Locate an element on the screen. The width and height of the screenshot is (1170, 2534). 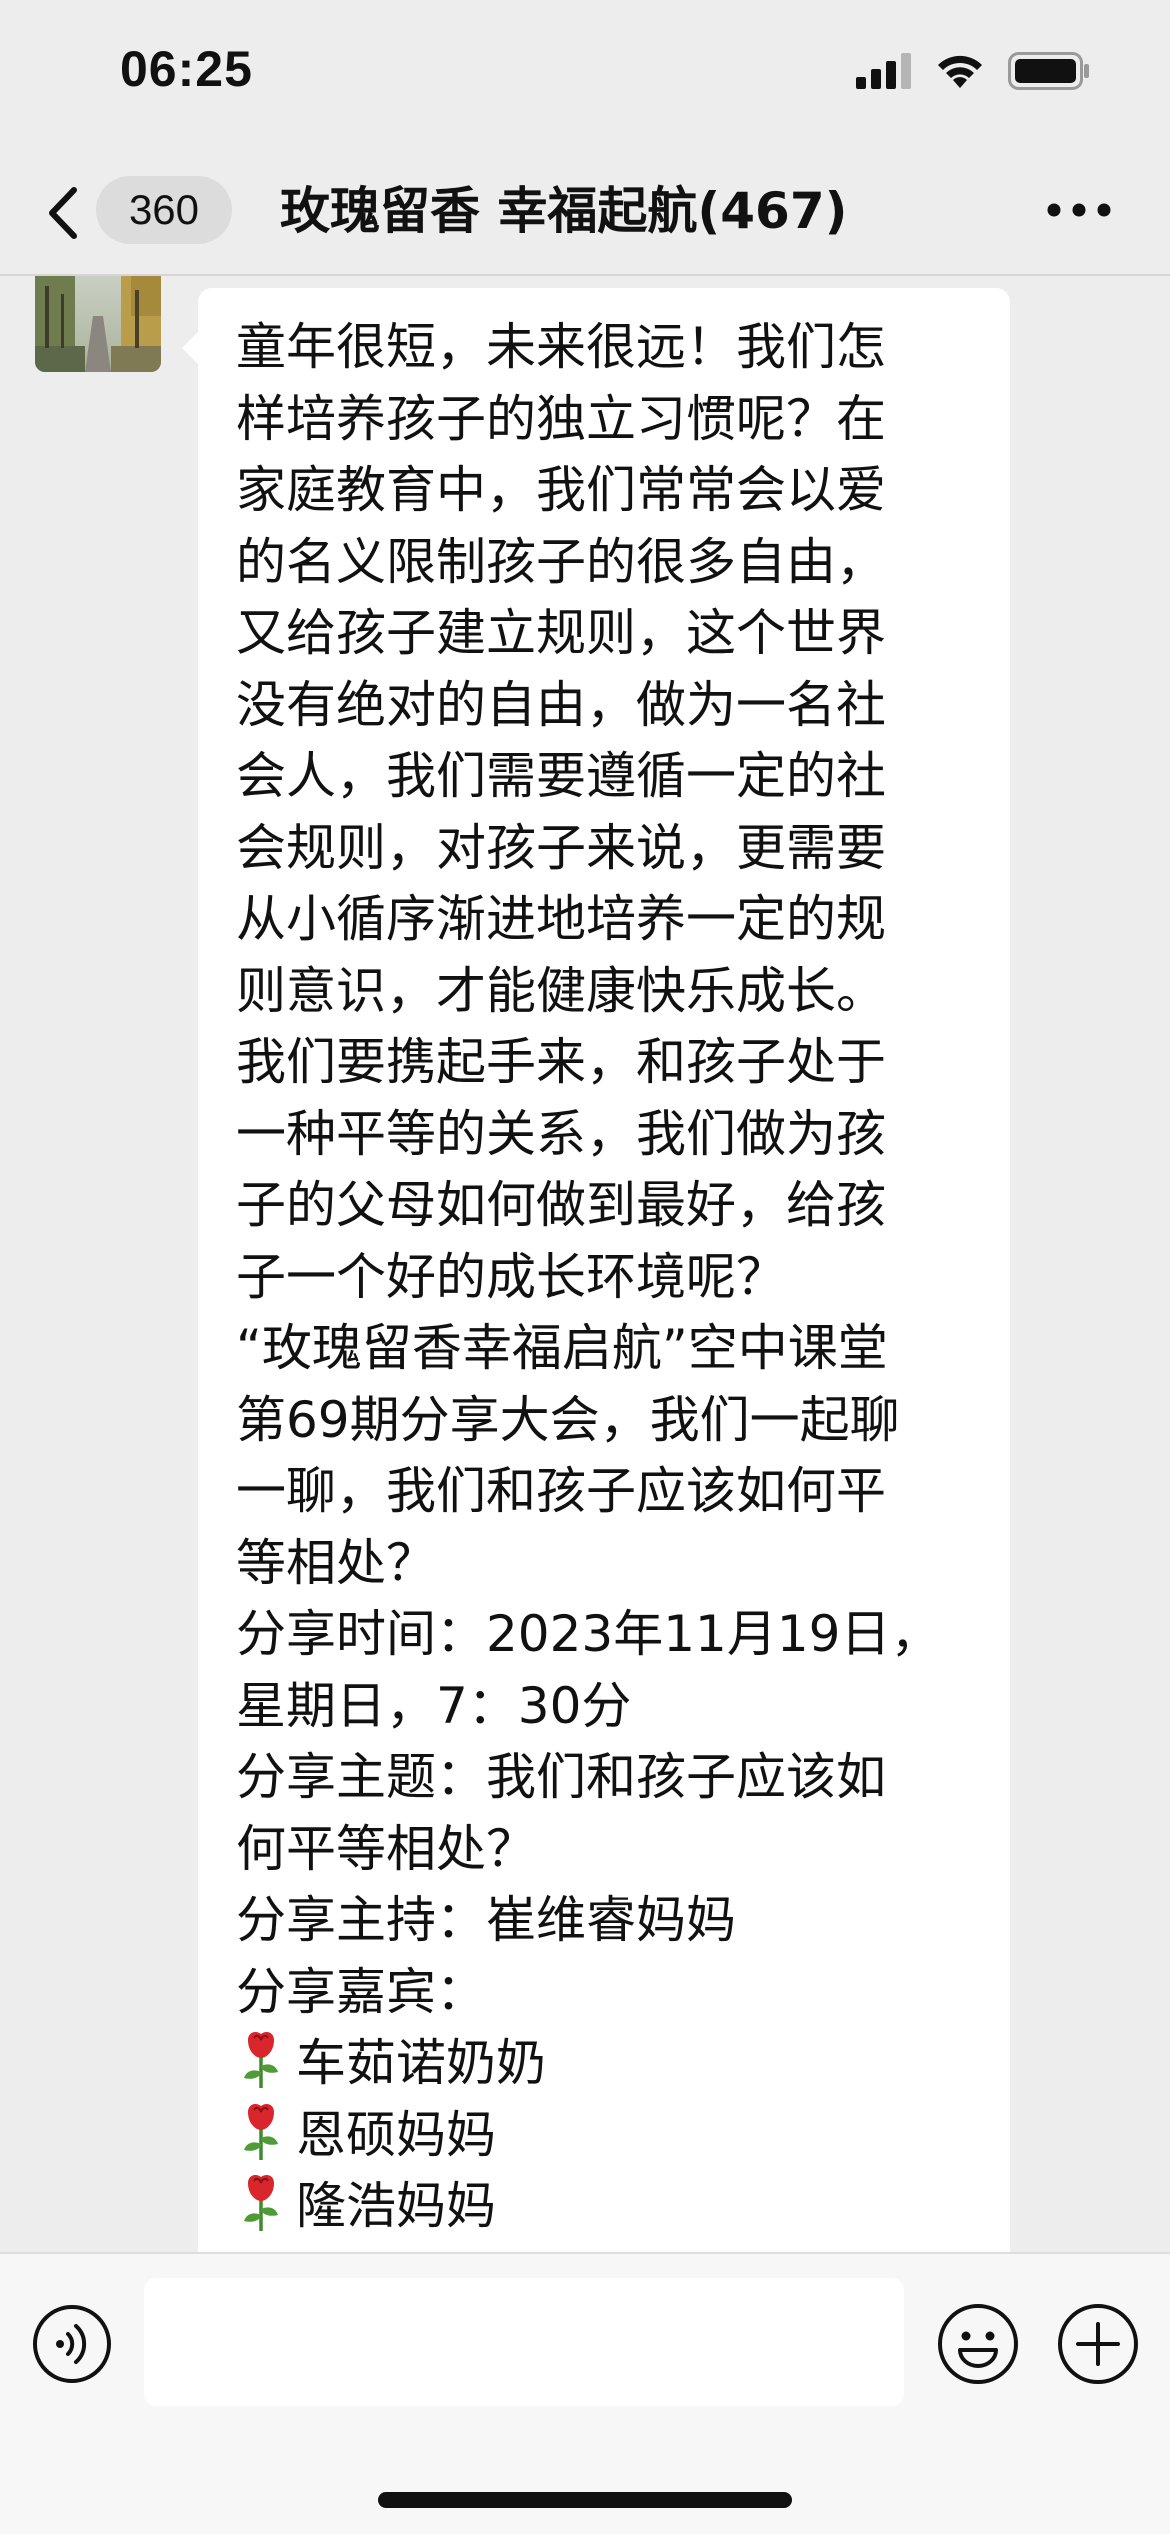
message-line: 分享嘉宾： is located at coordinates (361, 1991).